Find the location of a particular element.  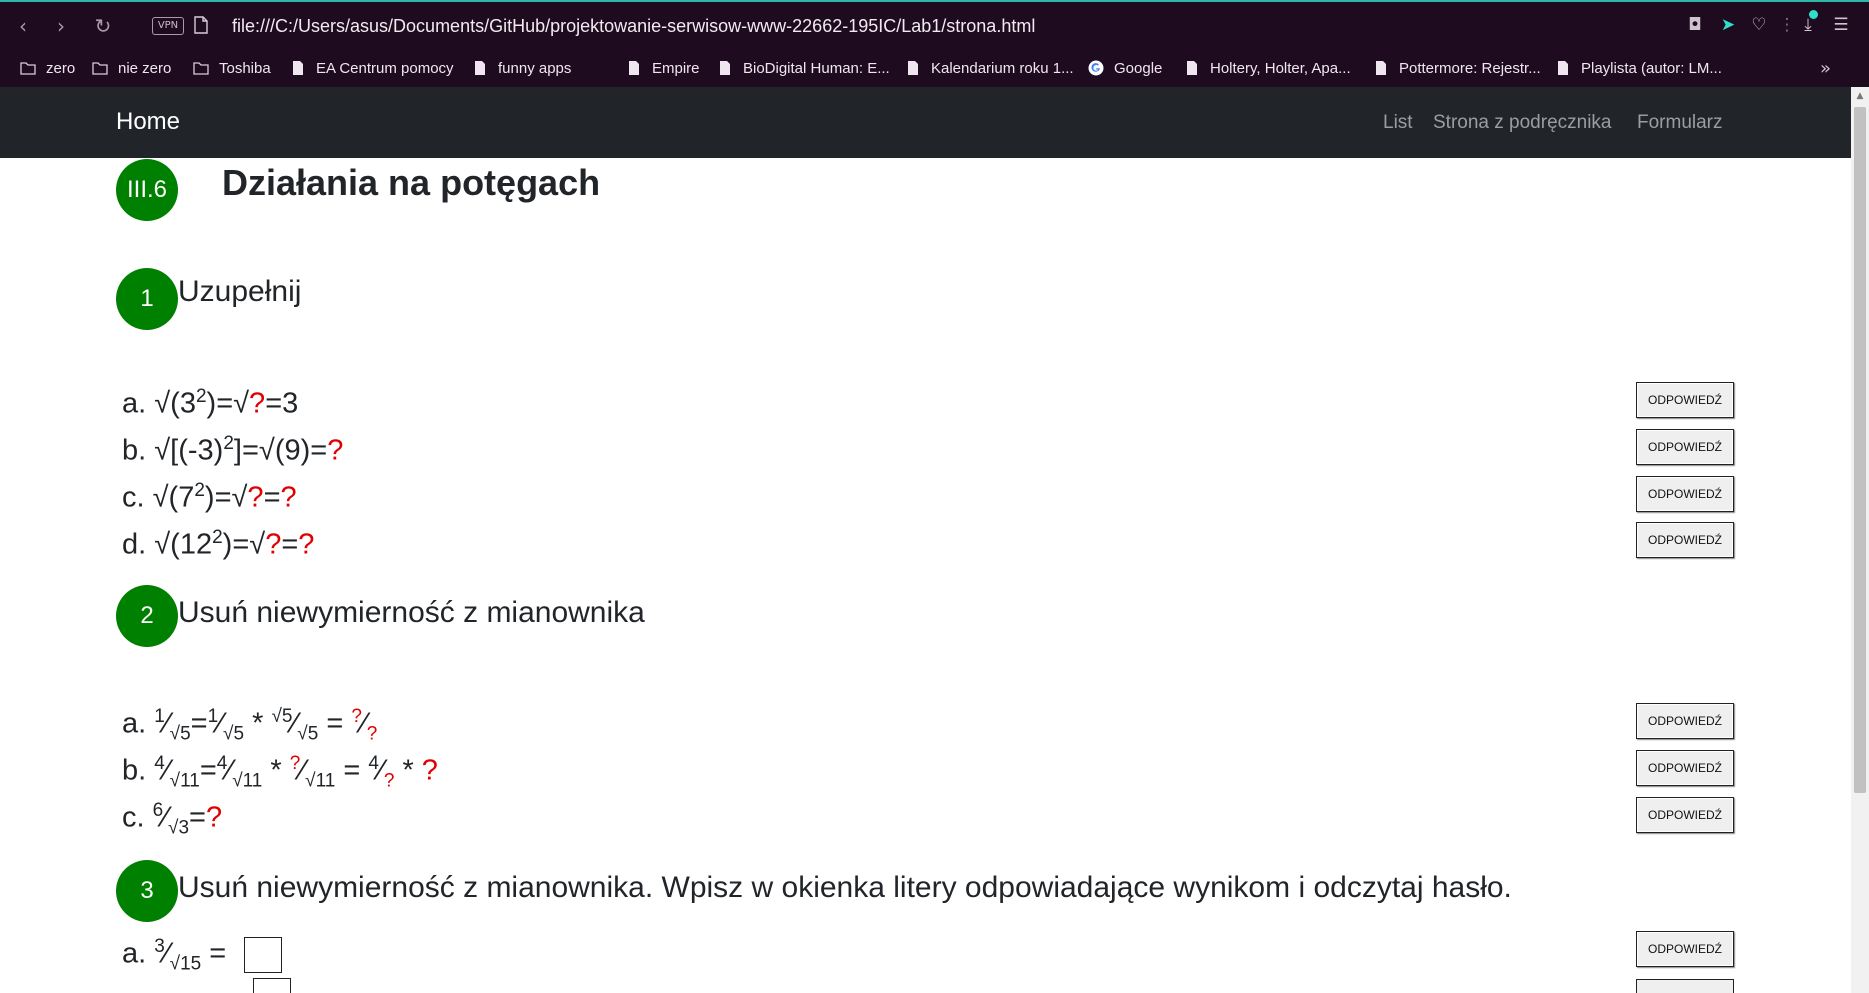

bookmark-label: Toshiba is located at coordinates (245, 68).